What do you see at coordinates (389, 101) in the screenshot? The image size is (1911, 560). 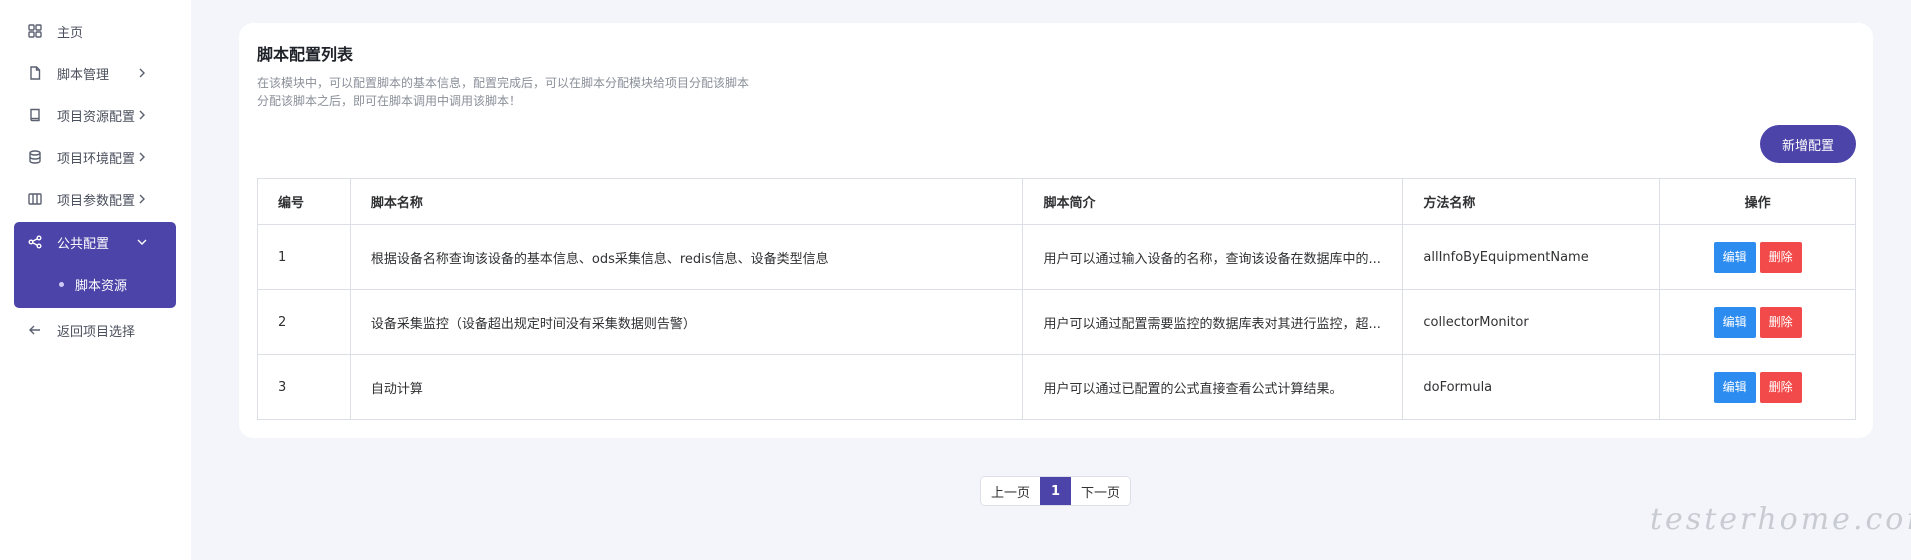 I see `description-line: 分配该脚本之后，即可在脚本调用中调用该脚本！` at bounding box center [389, 101].